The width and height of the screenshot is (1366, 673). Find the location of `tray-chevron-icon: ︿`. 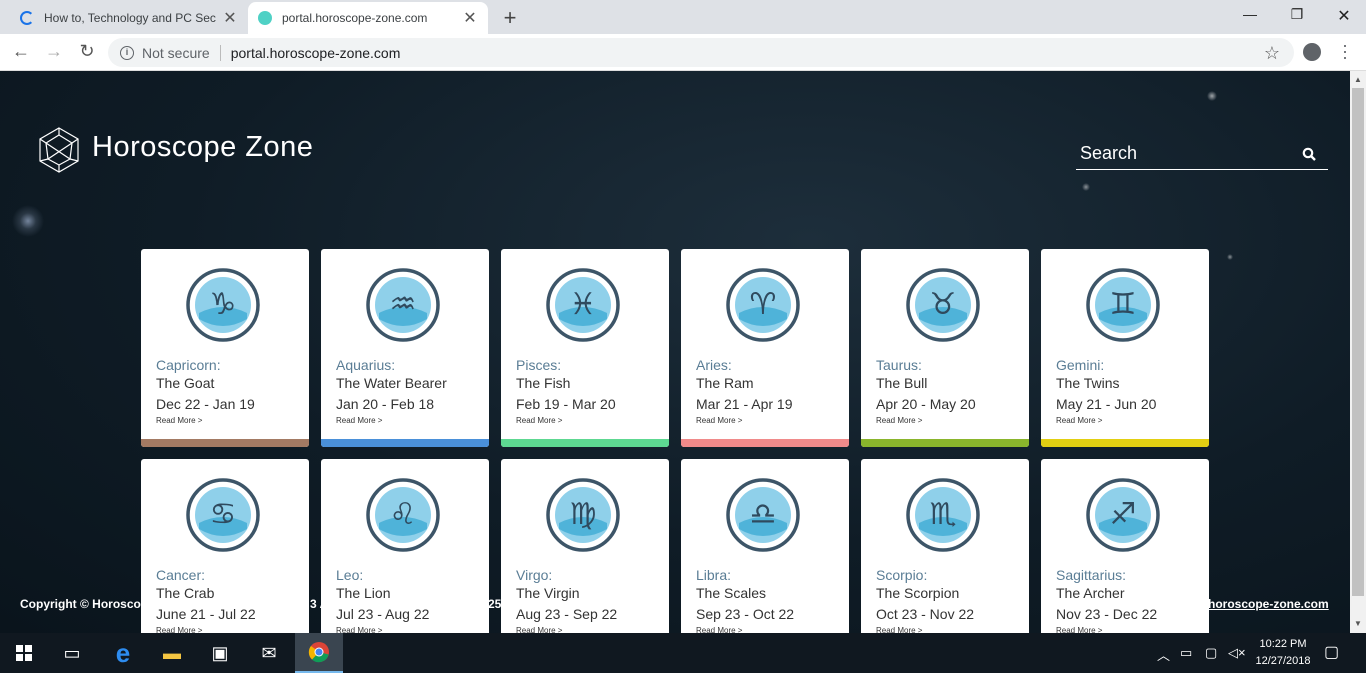

tray-chevron-icon: ︿ is located at coordinates (1163, 654).